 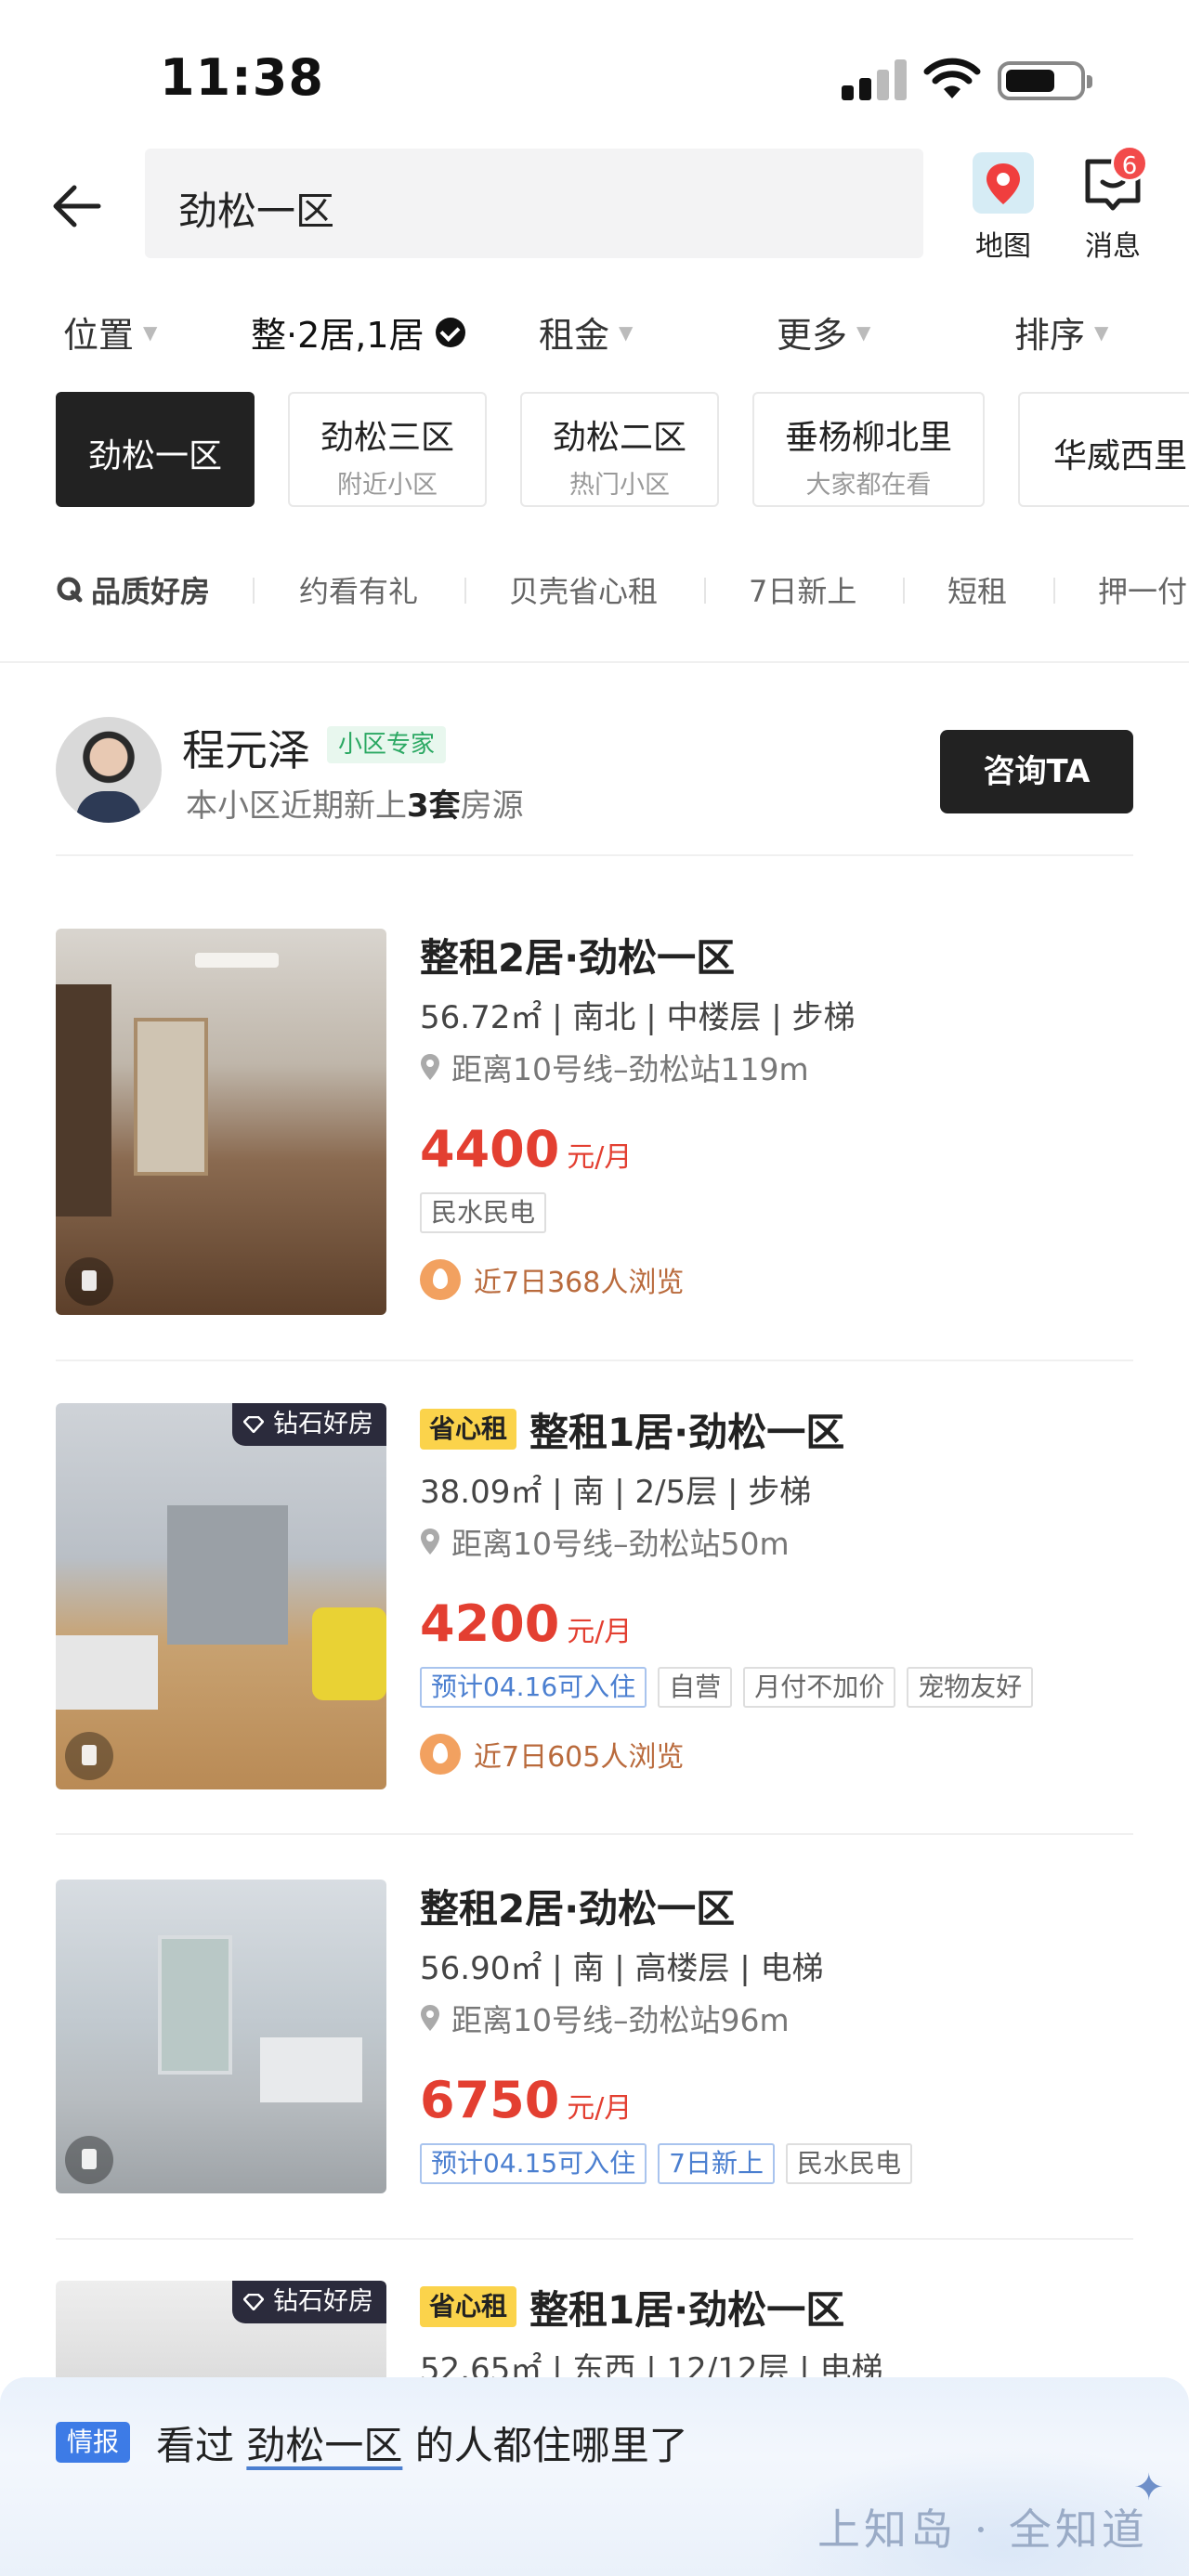 What do you see at coordinates (311, 2069) in the screenshot?
I see `table` at bounding box center [311, 2069].